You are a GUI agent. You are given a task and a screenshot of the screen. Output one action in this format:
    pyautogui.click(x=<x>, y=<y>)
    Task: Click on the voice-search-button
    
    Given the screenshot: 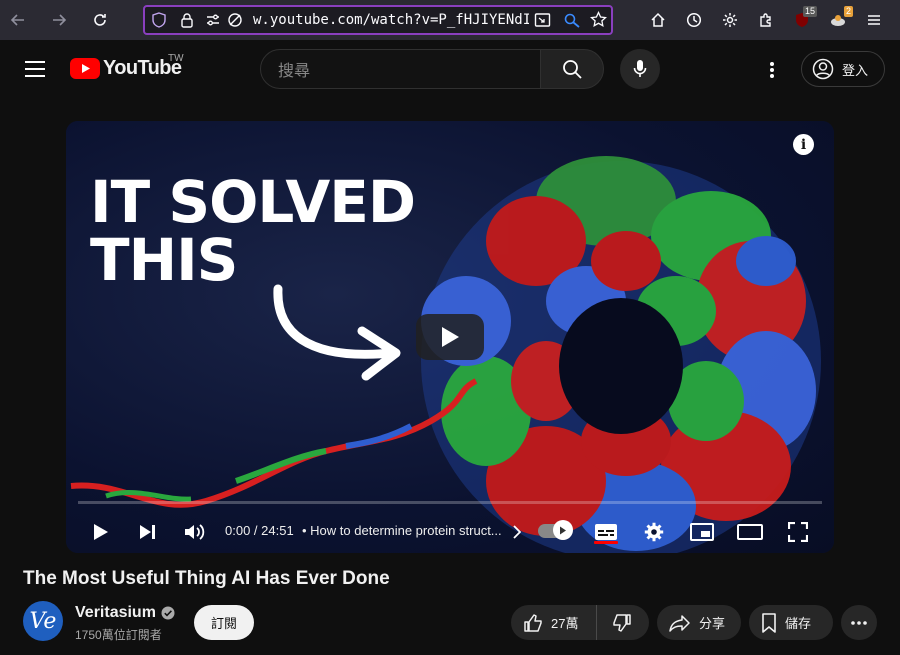 What is the action you would take?
    pyautogui.click(x=640, y=69)
    